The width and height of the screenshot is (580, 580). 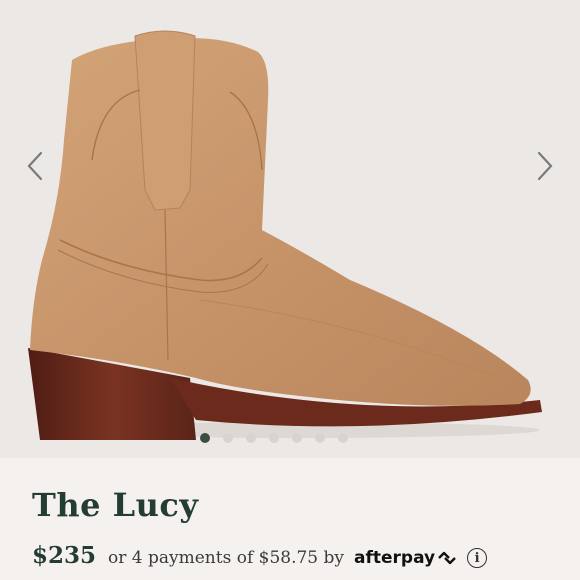 I want to click on afterpay-arrows-icon, so click(x=447, y=558).